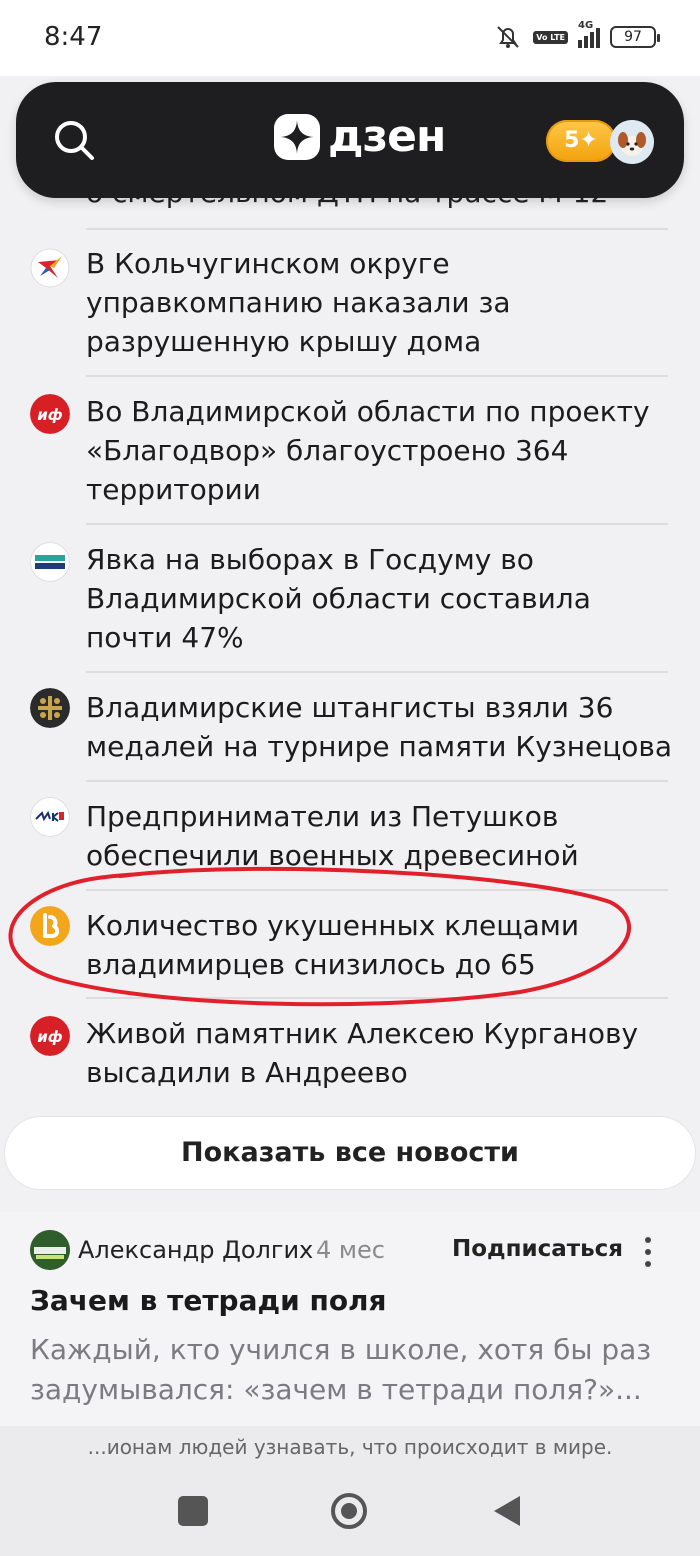  I want to click on interfax-logo-icon, so click(50, 562).